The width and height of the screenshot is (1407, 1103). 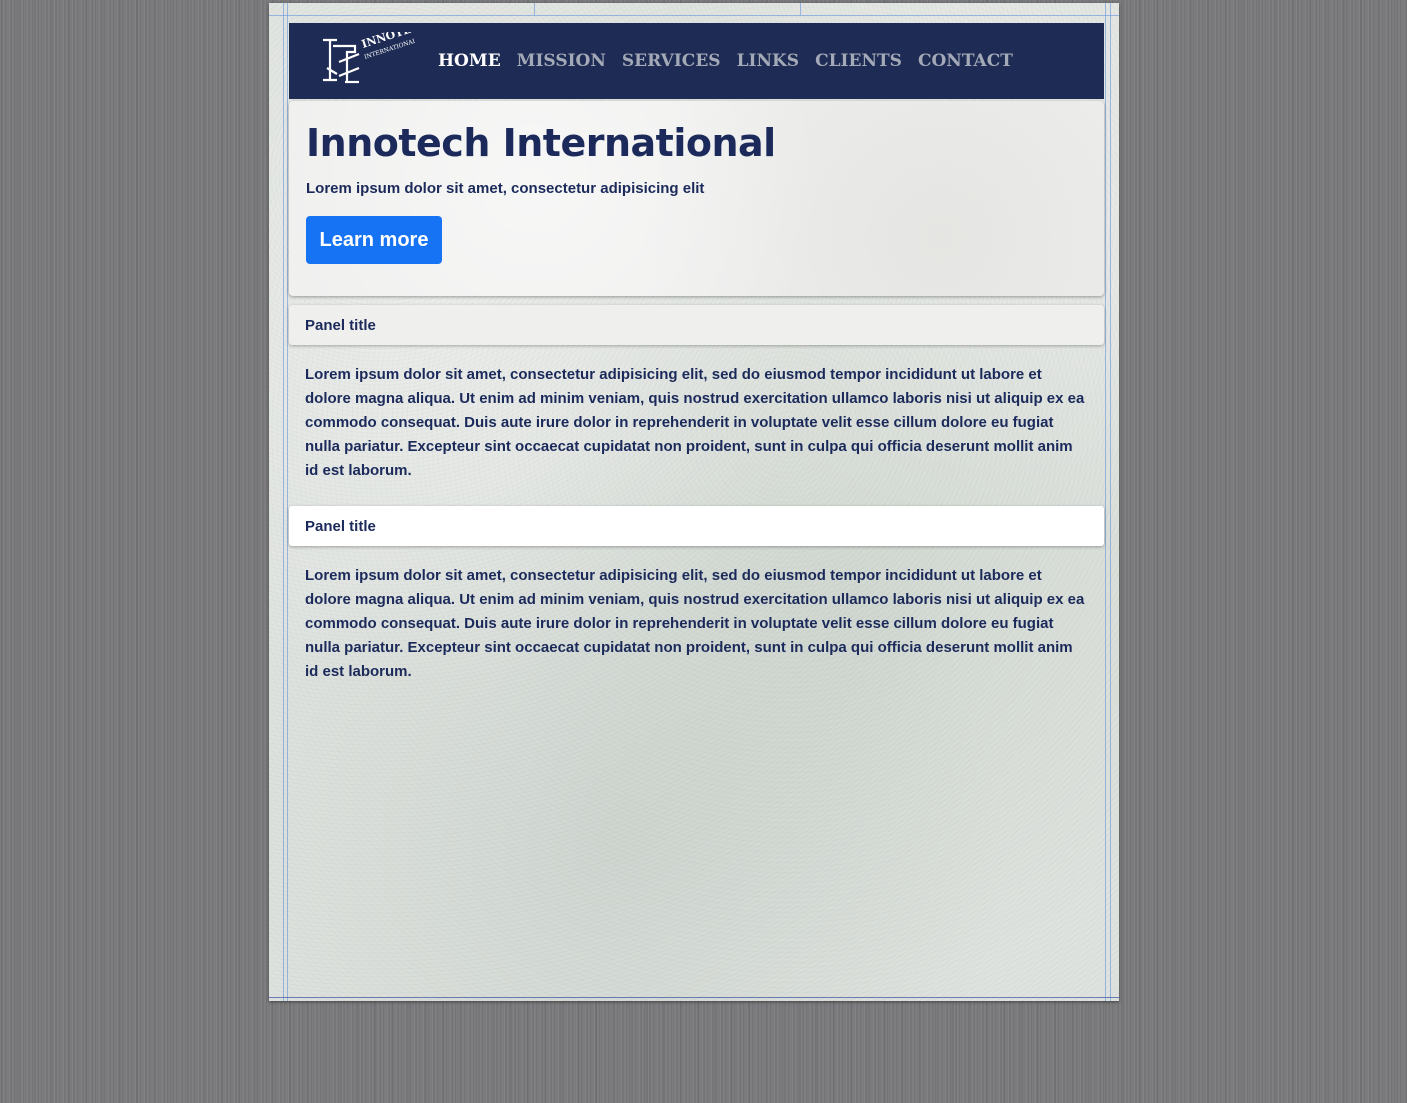 What do you see at coordinates (768, 61) in the screenshot?
I see `nav-item-links: LINKS` at bounding box center [768, 61].